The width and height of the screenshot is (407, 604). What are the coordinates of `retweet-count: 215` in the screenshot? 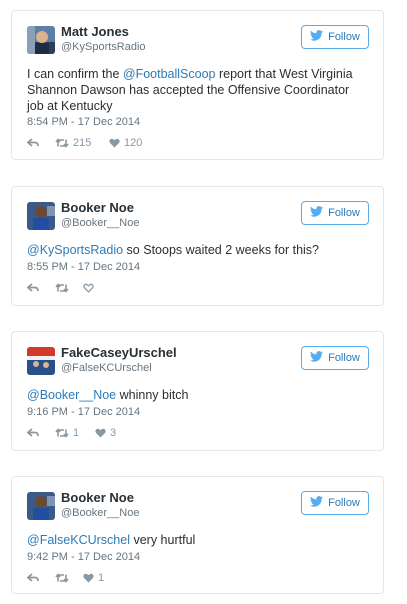 It's located at (82, 143).